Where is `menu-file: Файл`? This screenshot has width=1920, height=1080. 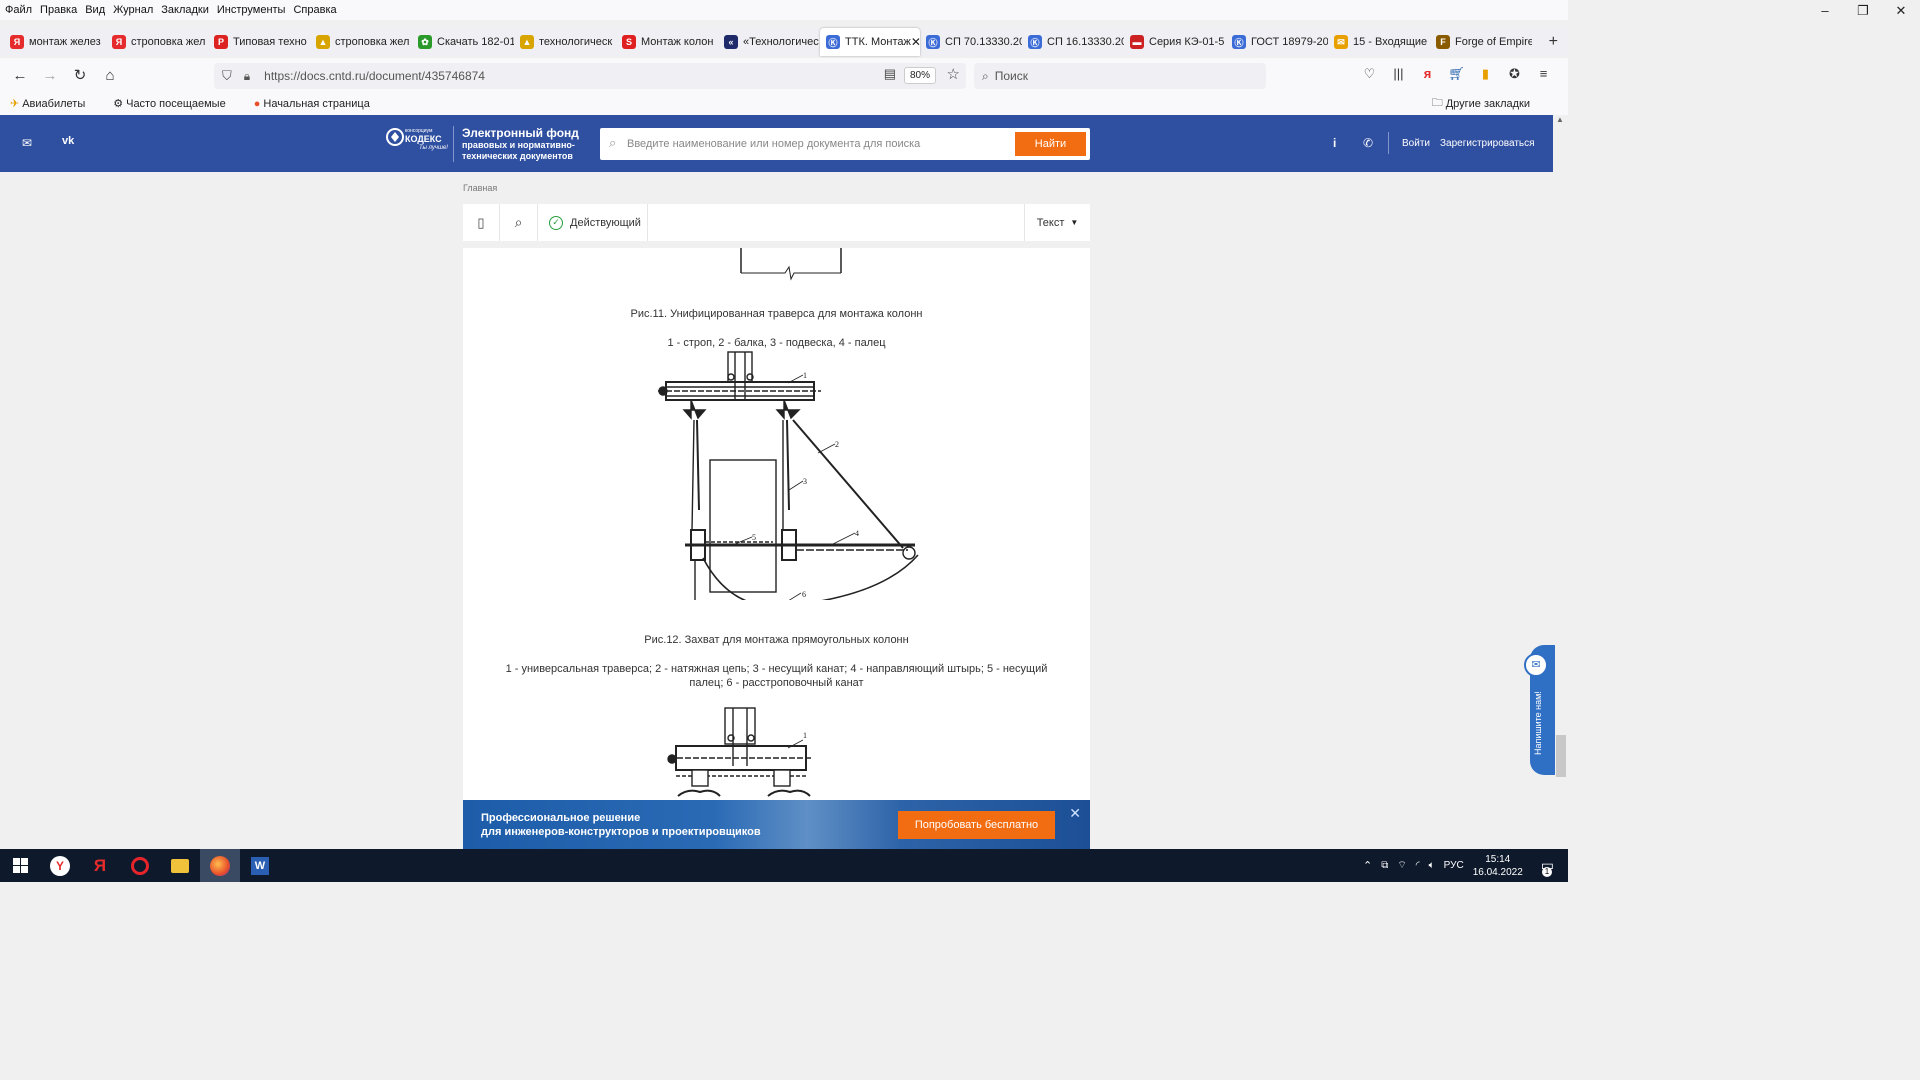 menu-file: Файл is located at coordinates (18, 10).